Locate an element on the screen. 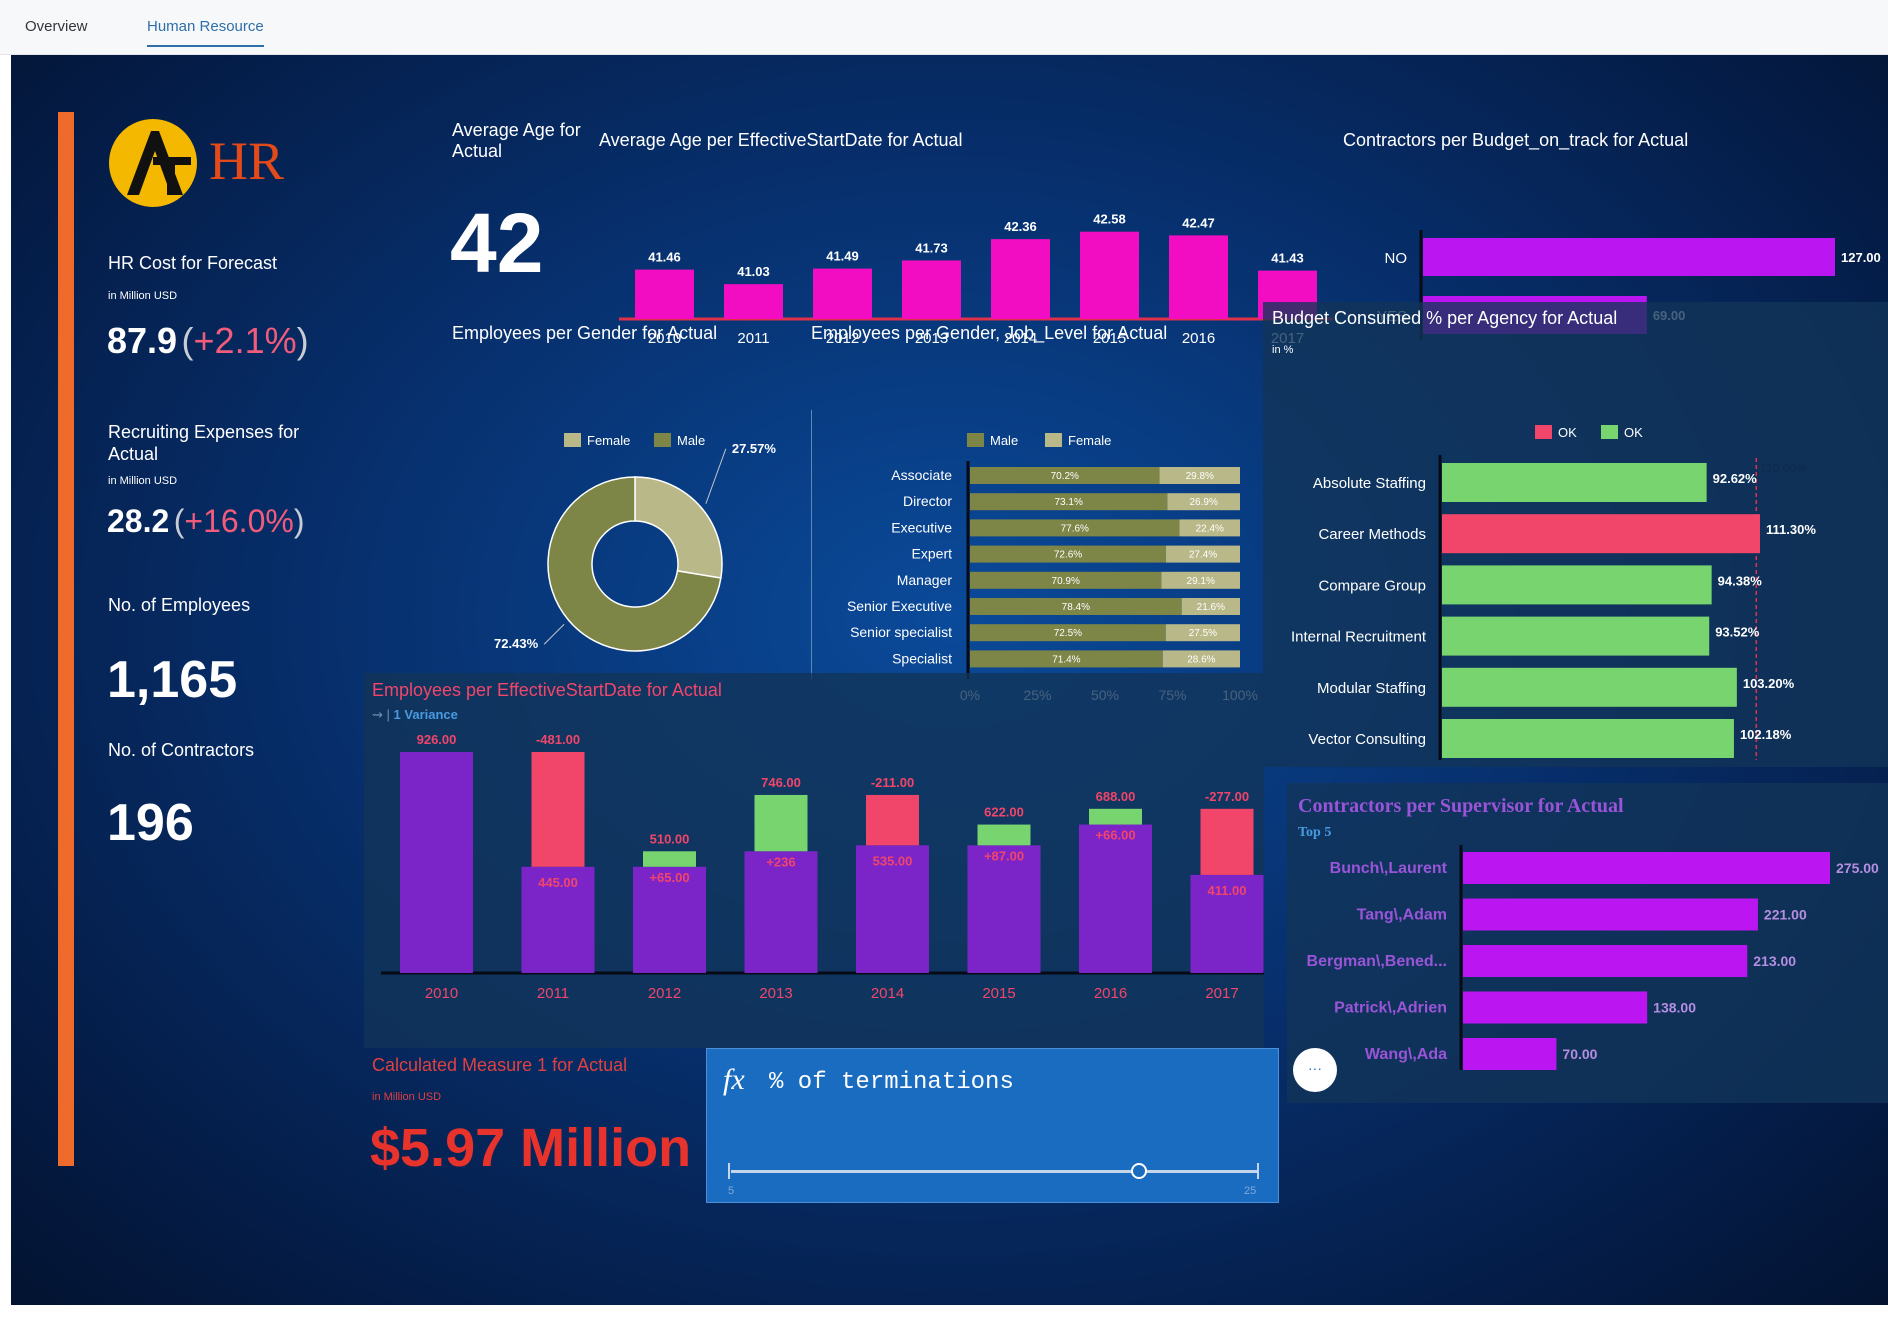  avg-age-title-line1: Average Age for is located at coordinates (516, 130).